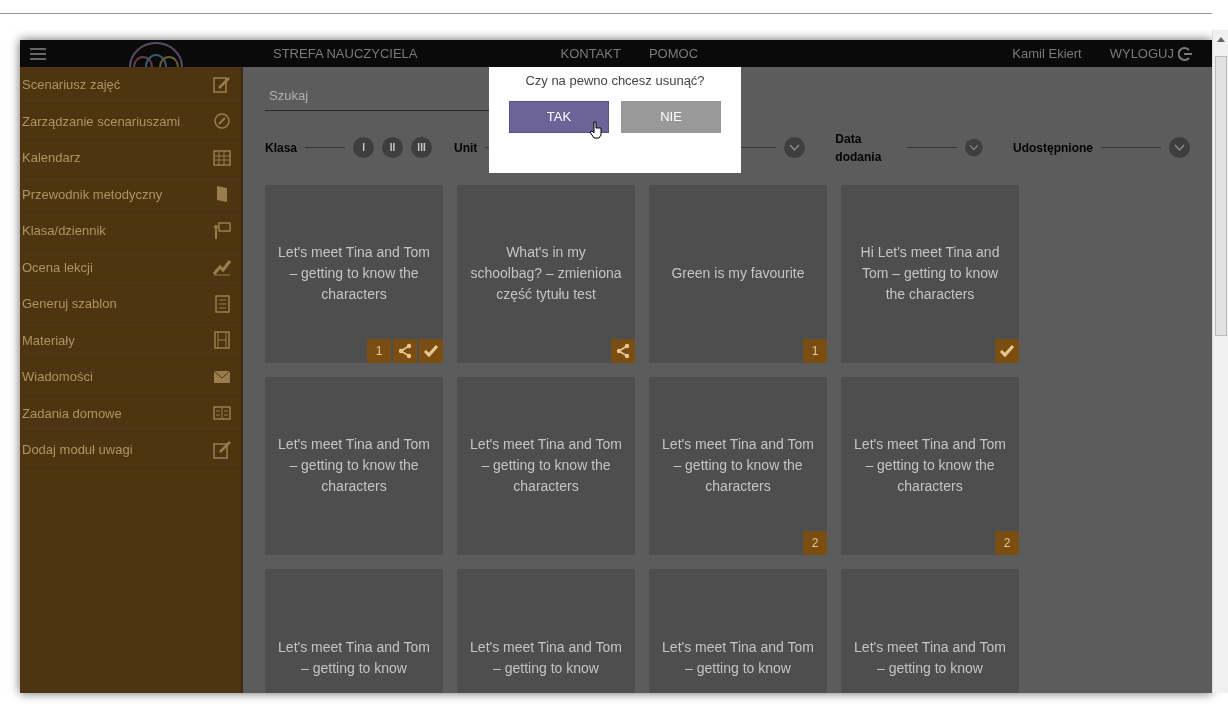 The width and height of the screenshot is (1228, 704). What do you see at coordinates (1220, 39) in the screenshot?
I see `scroll-up-icon` at bounding box center [1220, 39].